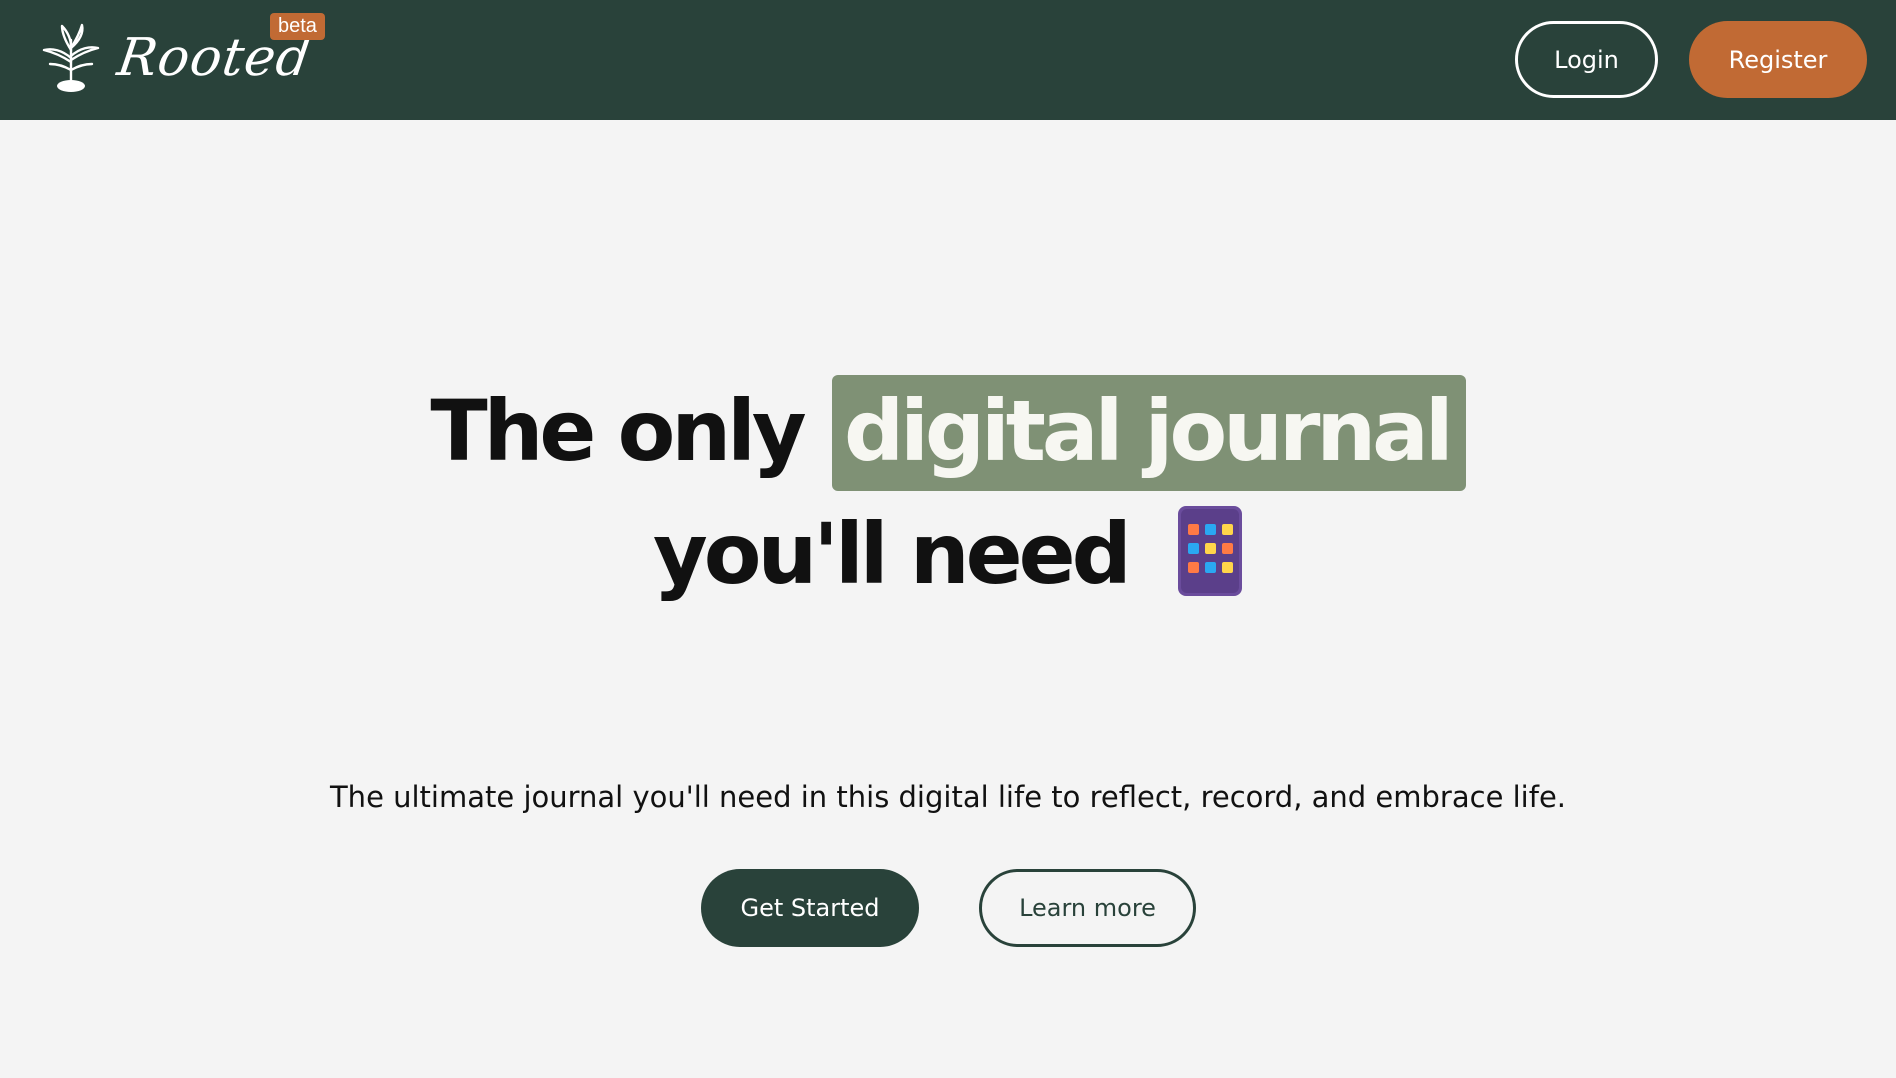  I want to click on headline-line2-text: you'll need, so click(892, 554).